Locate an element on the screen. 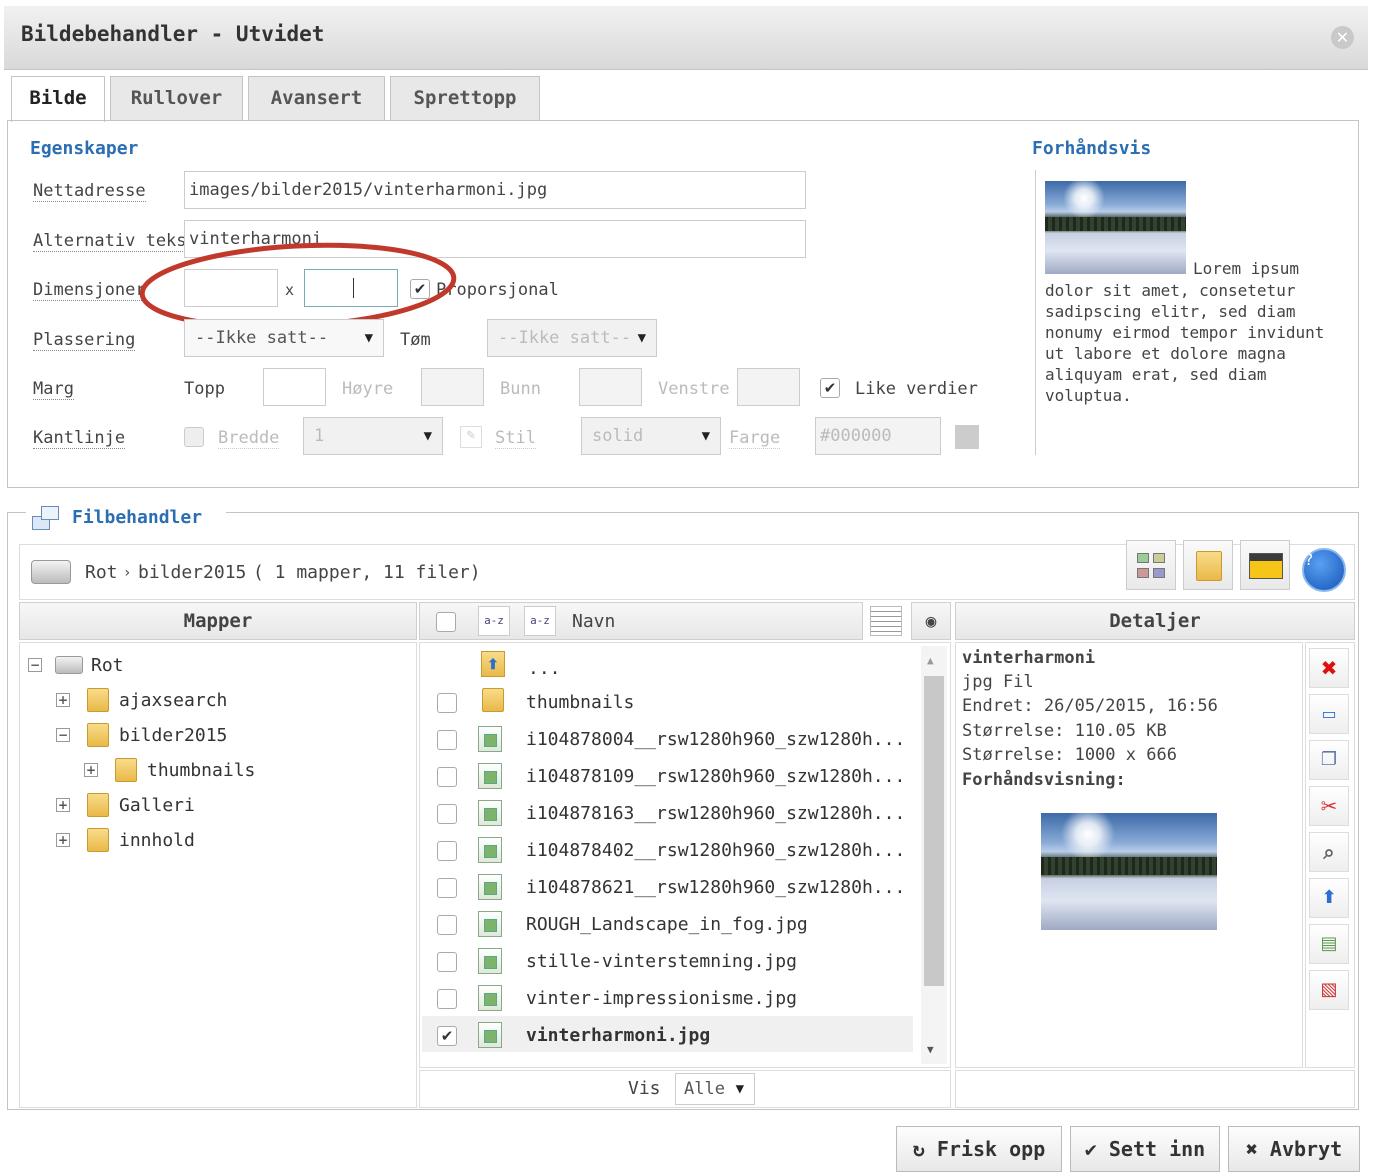 This screenshot has height=1173, width=1374. tab-sprettopp: Sprettopp is located at coordinates (465, 98).